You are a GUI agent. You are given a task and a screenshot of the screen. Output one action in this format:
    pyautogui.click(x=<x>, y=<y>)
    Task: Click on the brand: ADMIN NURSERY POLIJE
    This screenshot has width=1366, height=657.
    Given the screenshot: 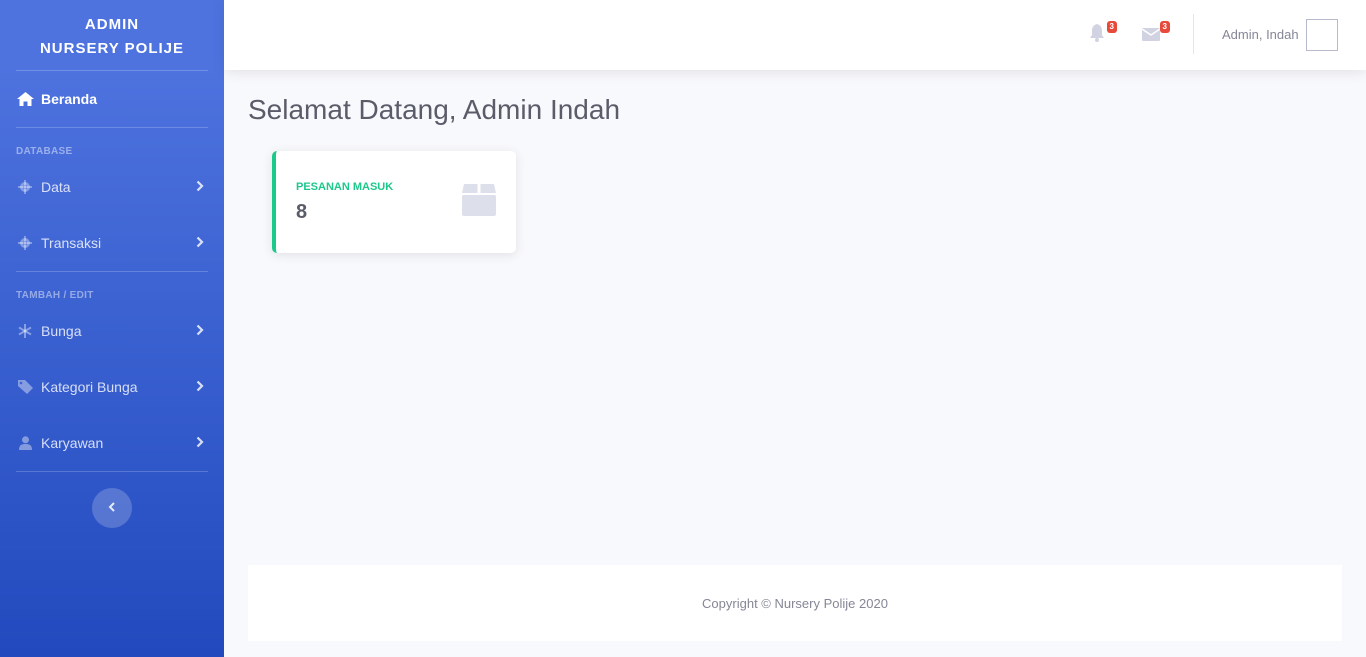 What is the action you would take?
    pyautogui.click(x=112, y=35)
    